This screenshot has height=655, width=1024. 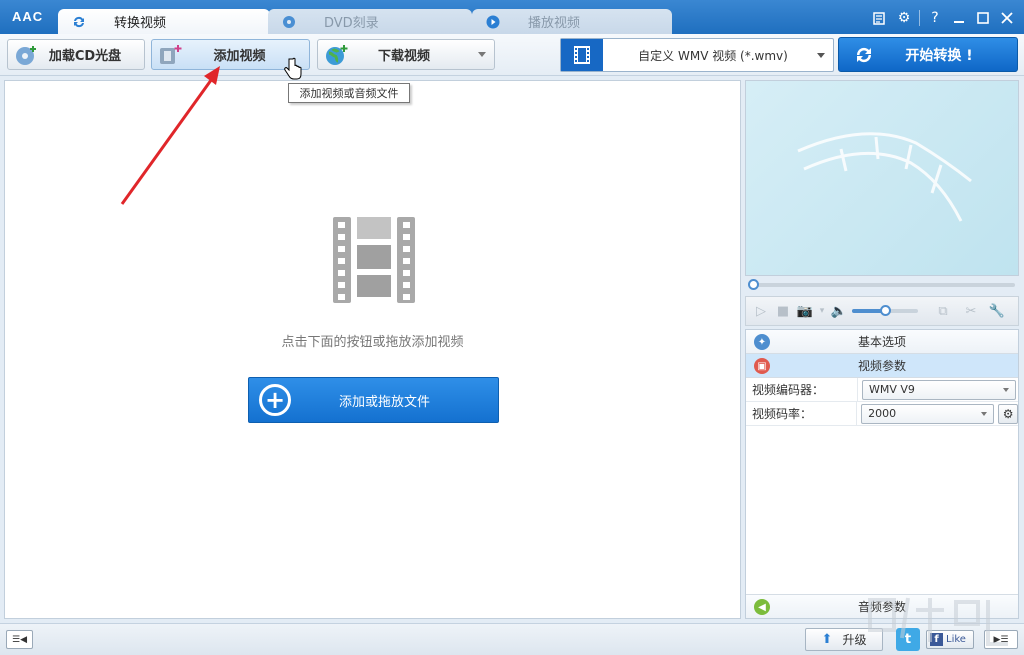 What do you see at coordinates (822, 311) in the screenshot?
I see `chevron-down-icon: ▾` at bounding box center [822, 311].